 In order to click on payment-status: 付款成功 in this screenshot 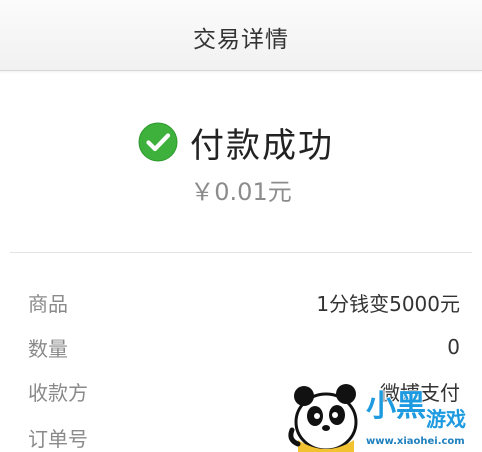, I will do `click(241, 142)`.